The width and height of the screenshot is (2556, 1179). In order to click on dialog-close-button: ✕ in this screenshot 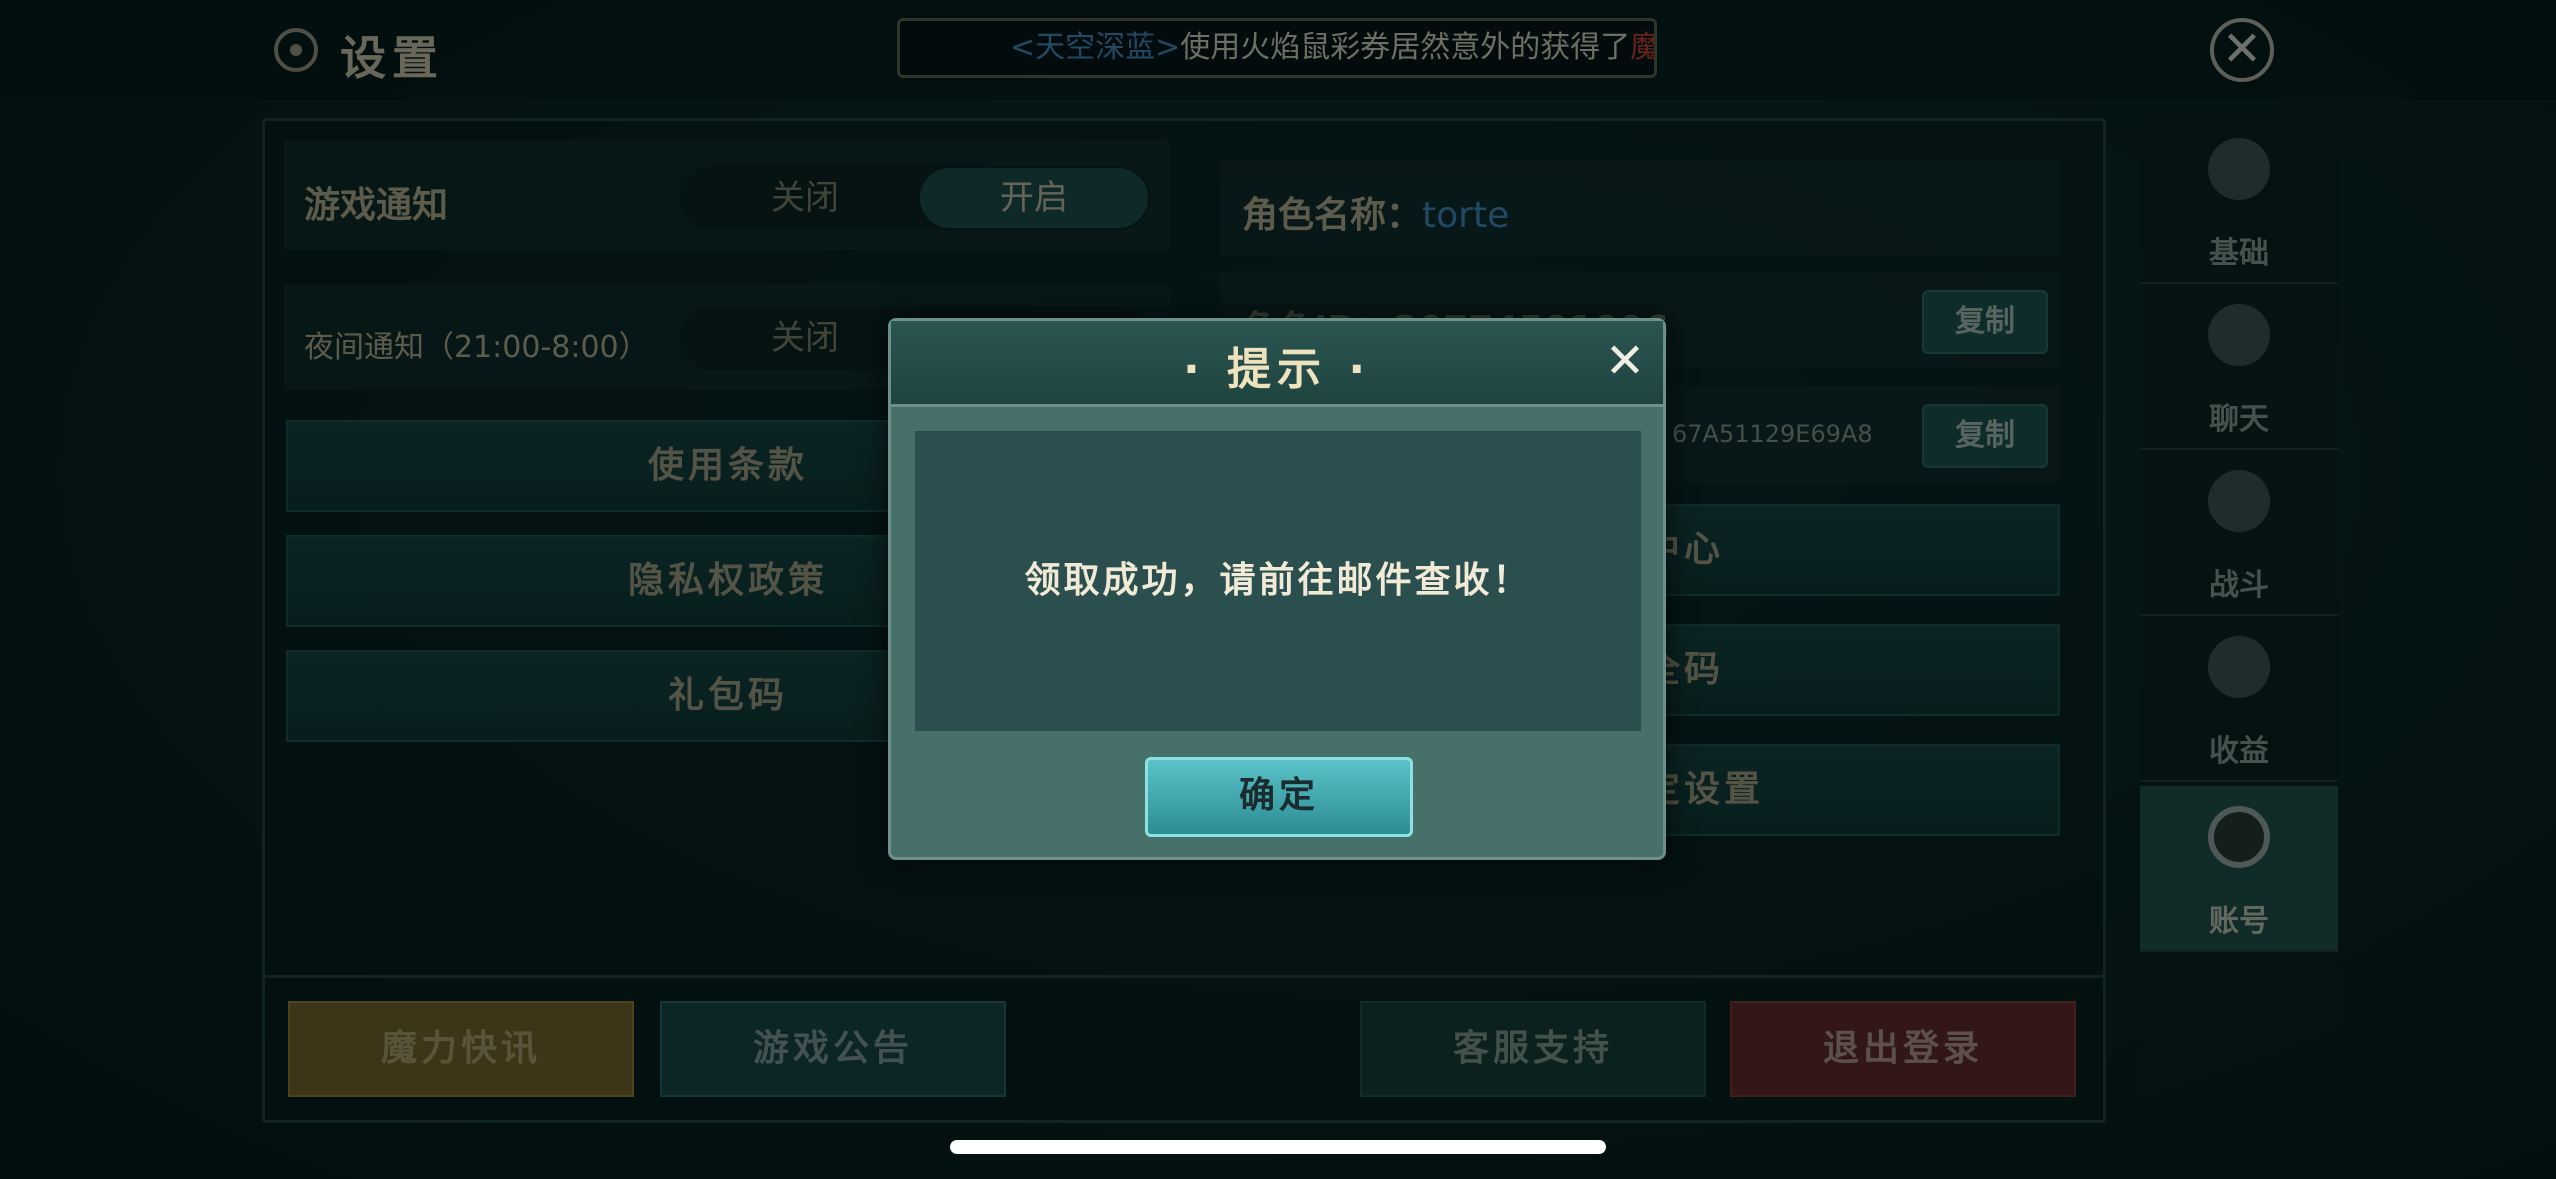, I will do `click(1625, 362)`.